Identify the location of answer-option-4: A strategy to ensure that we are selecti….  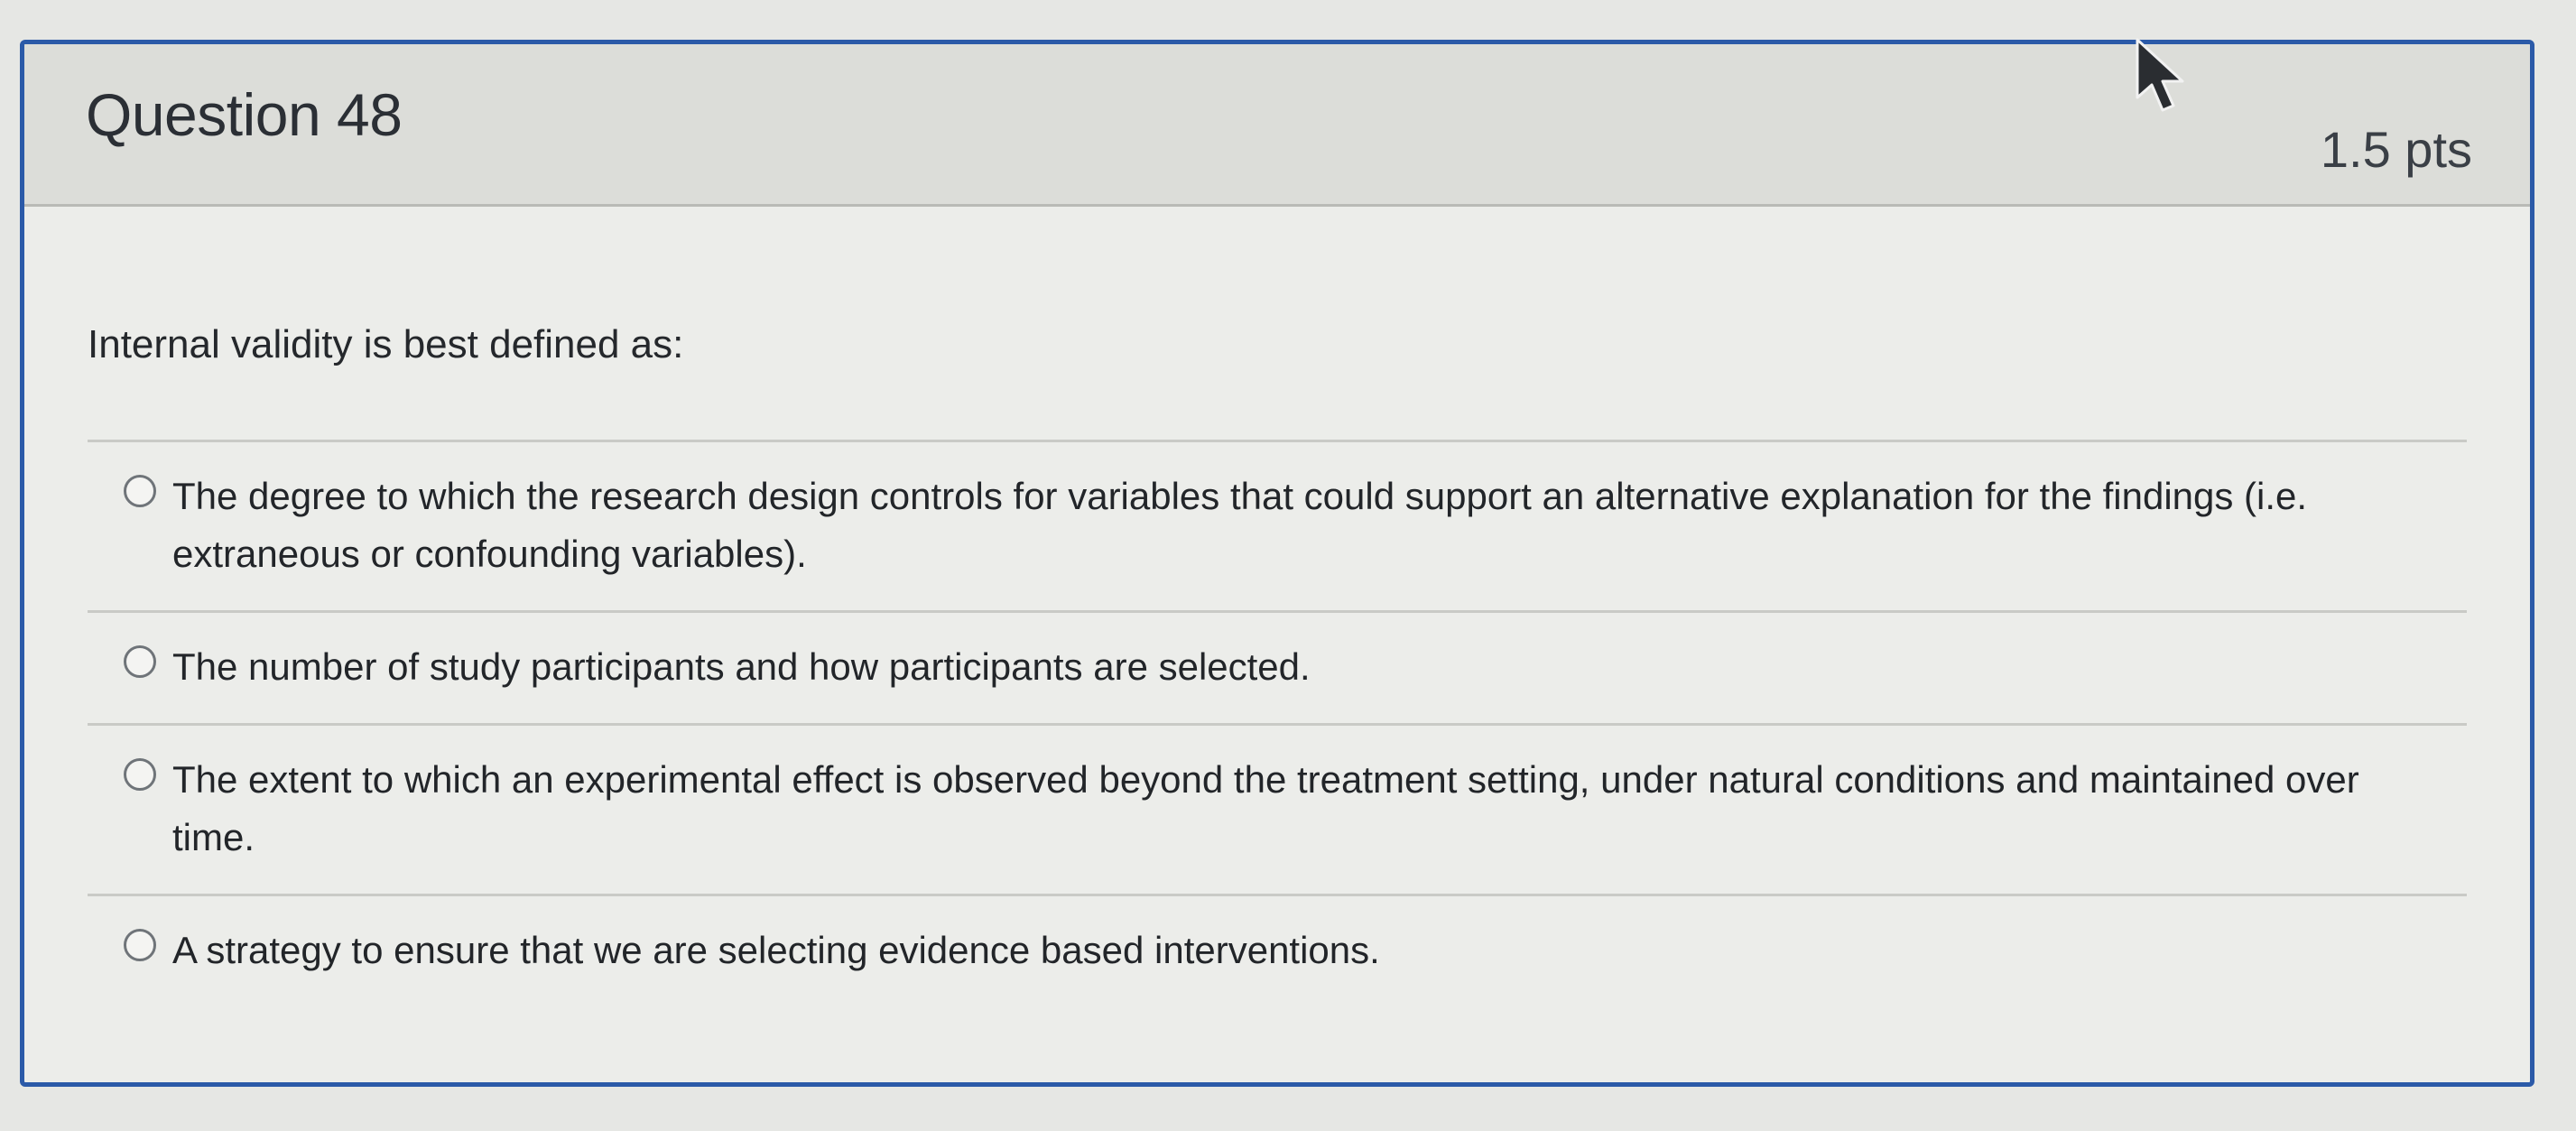
(1277, 951).